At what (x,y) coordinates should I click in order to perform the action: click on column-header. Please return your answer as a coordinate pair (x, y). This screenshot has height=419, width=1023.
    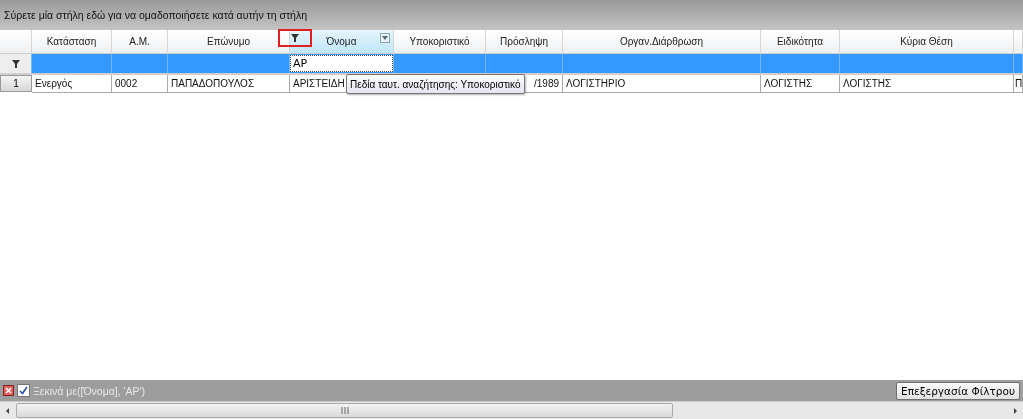
    Looking at the image, I should click on (1018, 42).